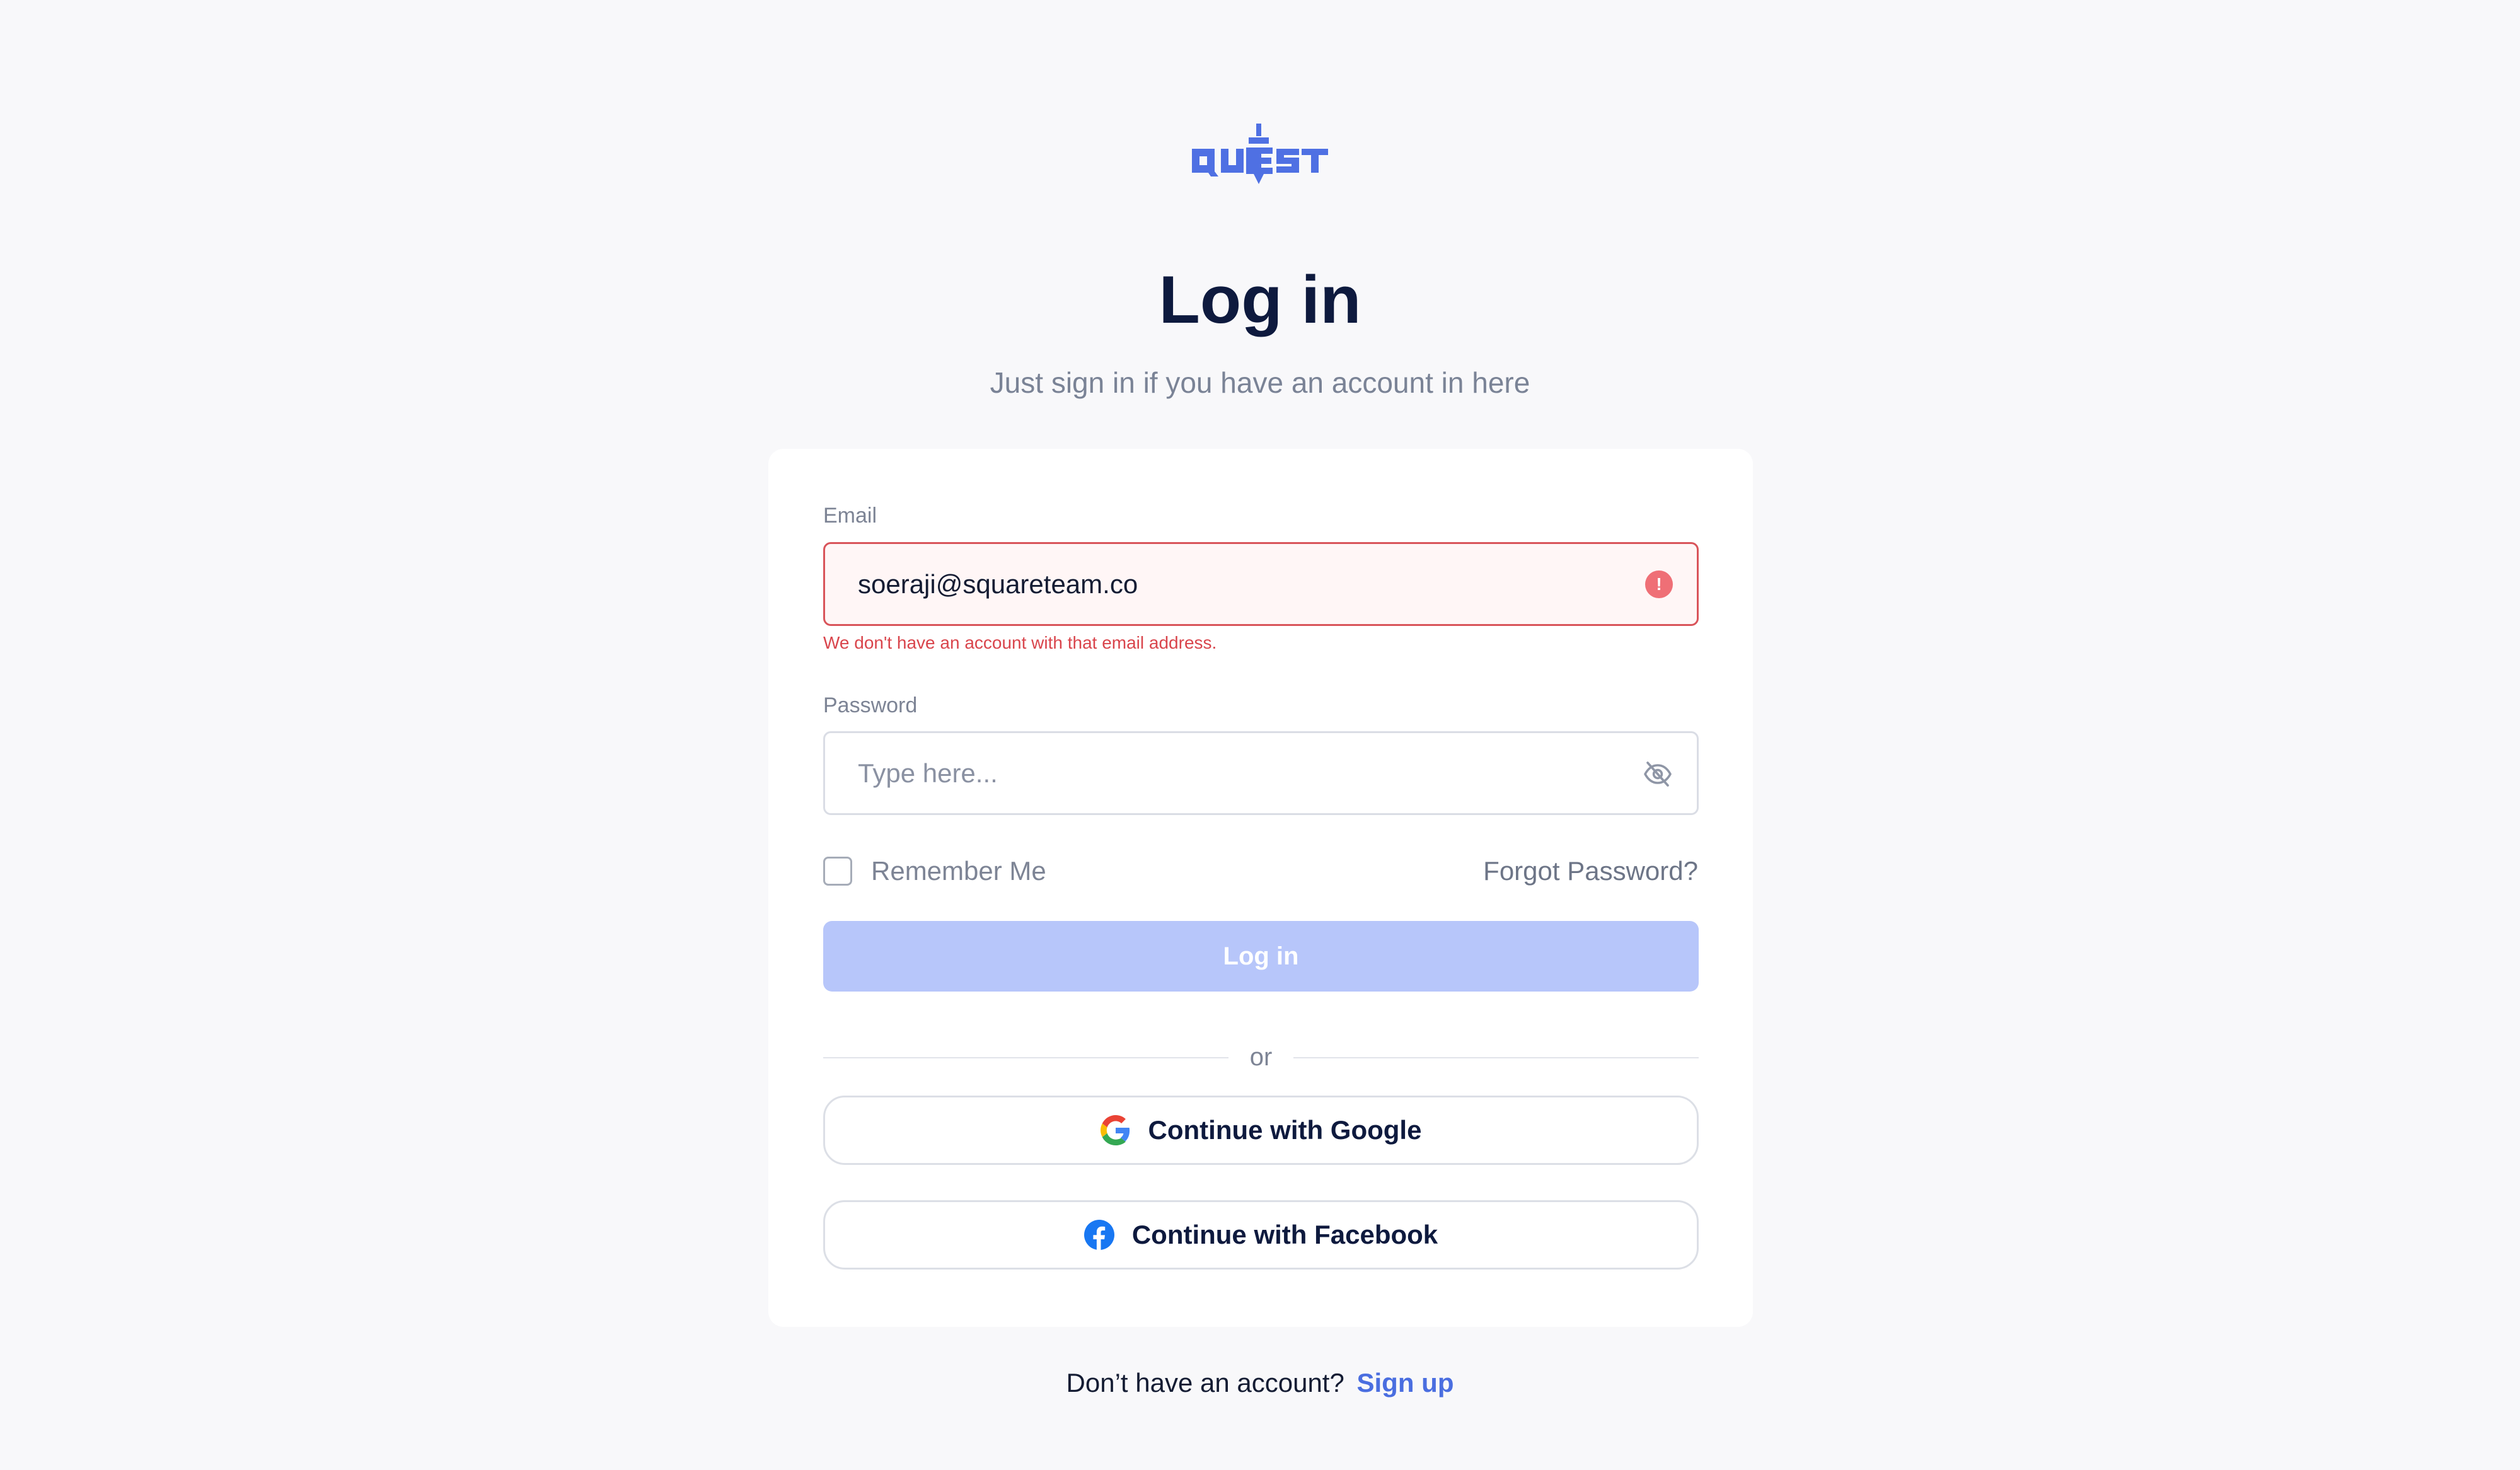 The height and width of the screenshot is (1470, 2520). I want to click on signup-prompt: Don’t have an account? Sign up, so click(1260, 1383).